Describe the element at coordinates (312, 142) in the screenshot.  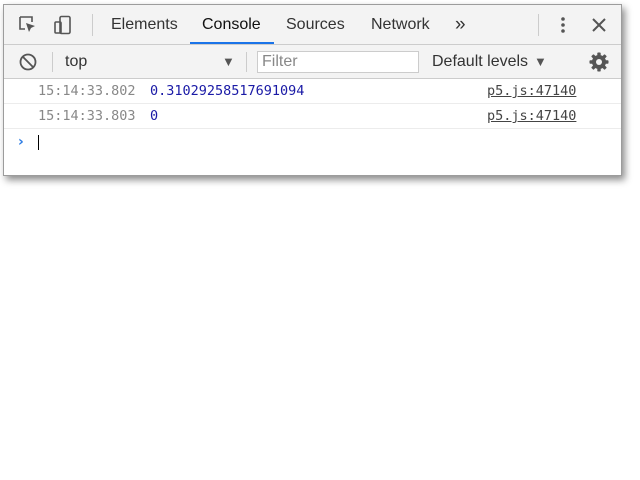
I see `console-prompt: ›` at that location.